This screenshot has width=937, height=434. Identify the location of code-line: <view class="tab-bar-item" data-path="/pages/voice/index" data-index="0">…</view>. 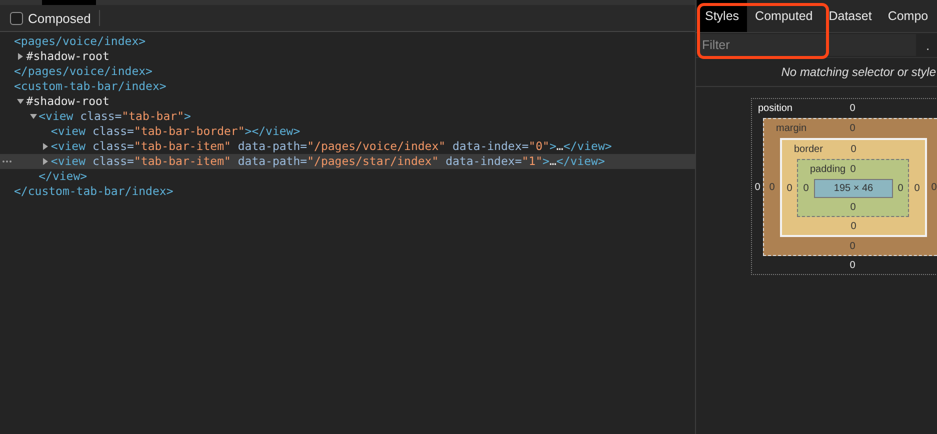
(331, 146).